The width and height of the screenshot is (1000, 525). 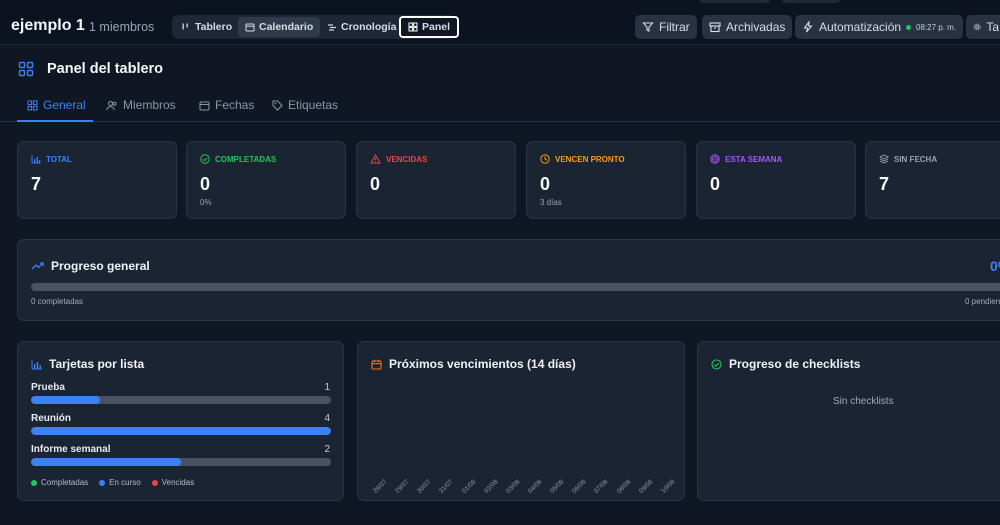 I want to click on tab-panel-label: Panel, so click(x=436, y=27).